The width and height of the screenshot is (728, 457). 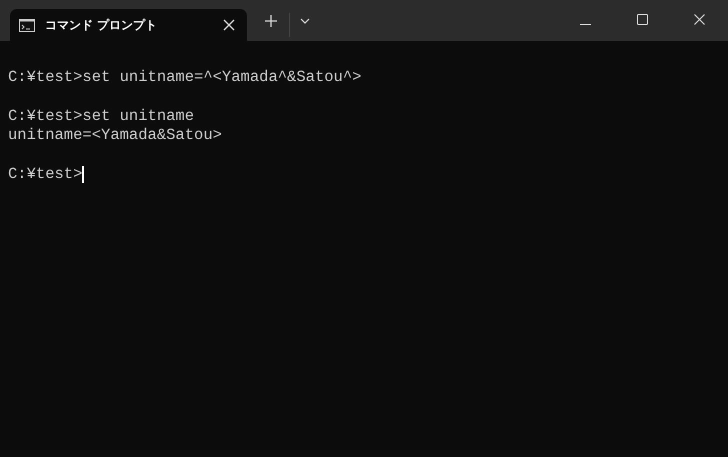 What do you see at coordinates (271, 21) in the screenshot?
I see `new-tab-icon` at bounding box center [271, 21].